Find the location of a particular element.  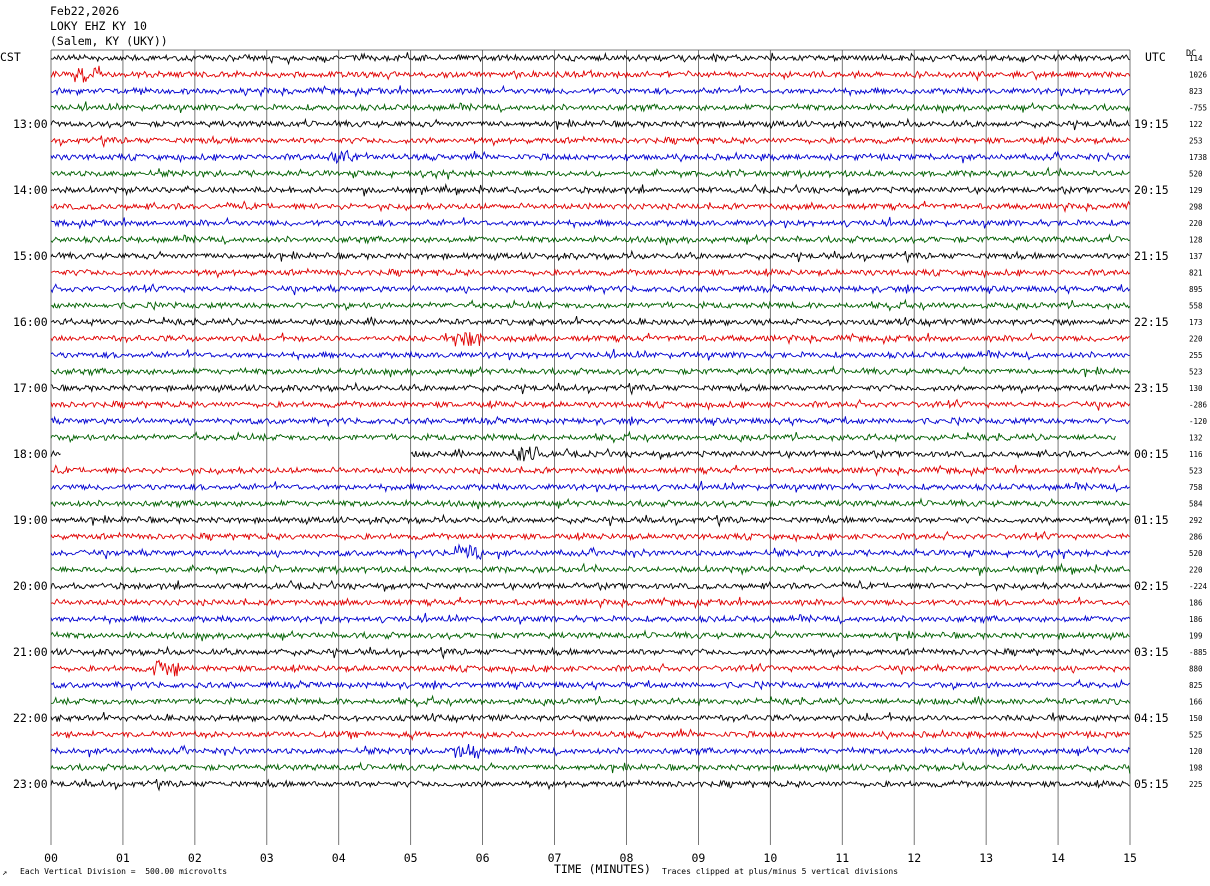

left-hour-label: 23:00 is located at coordinates (30, 784).